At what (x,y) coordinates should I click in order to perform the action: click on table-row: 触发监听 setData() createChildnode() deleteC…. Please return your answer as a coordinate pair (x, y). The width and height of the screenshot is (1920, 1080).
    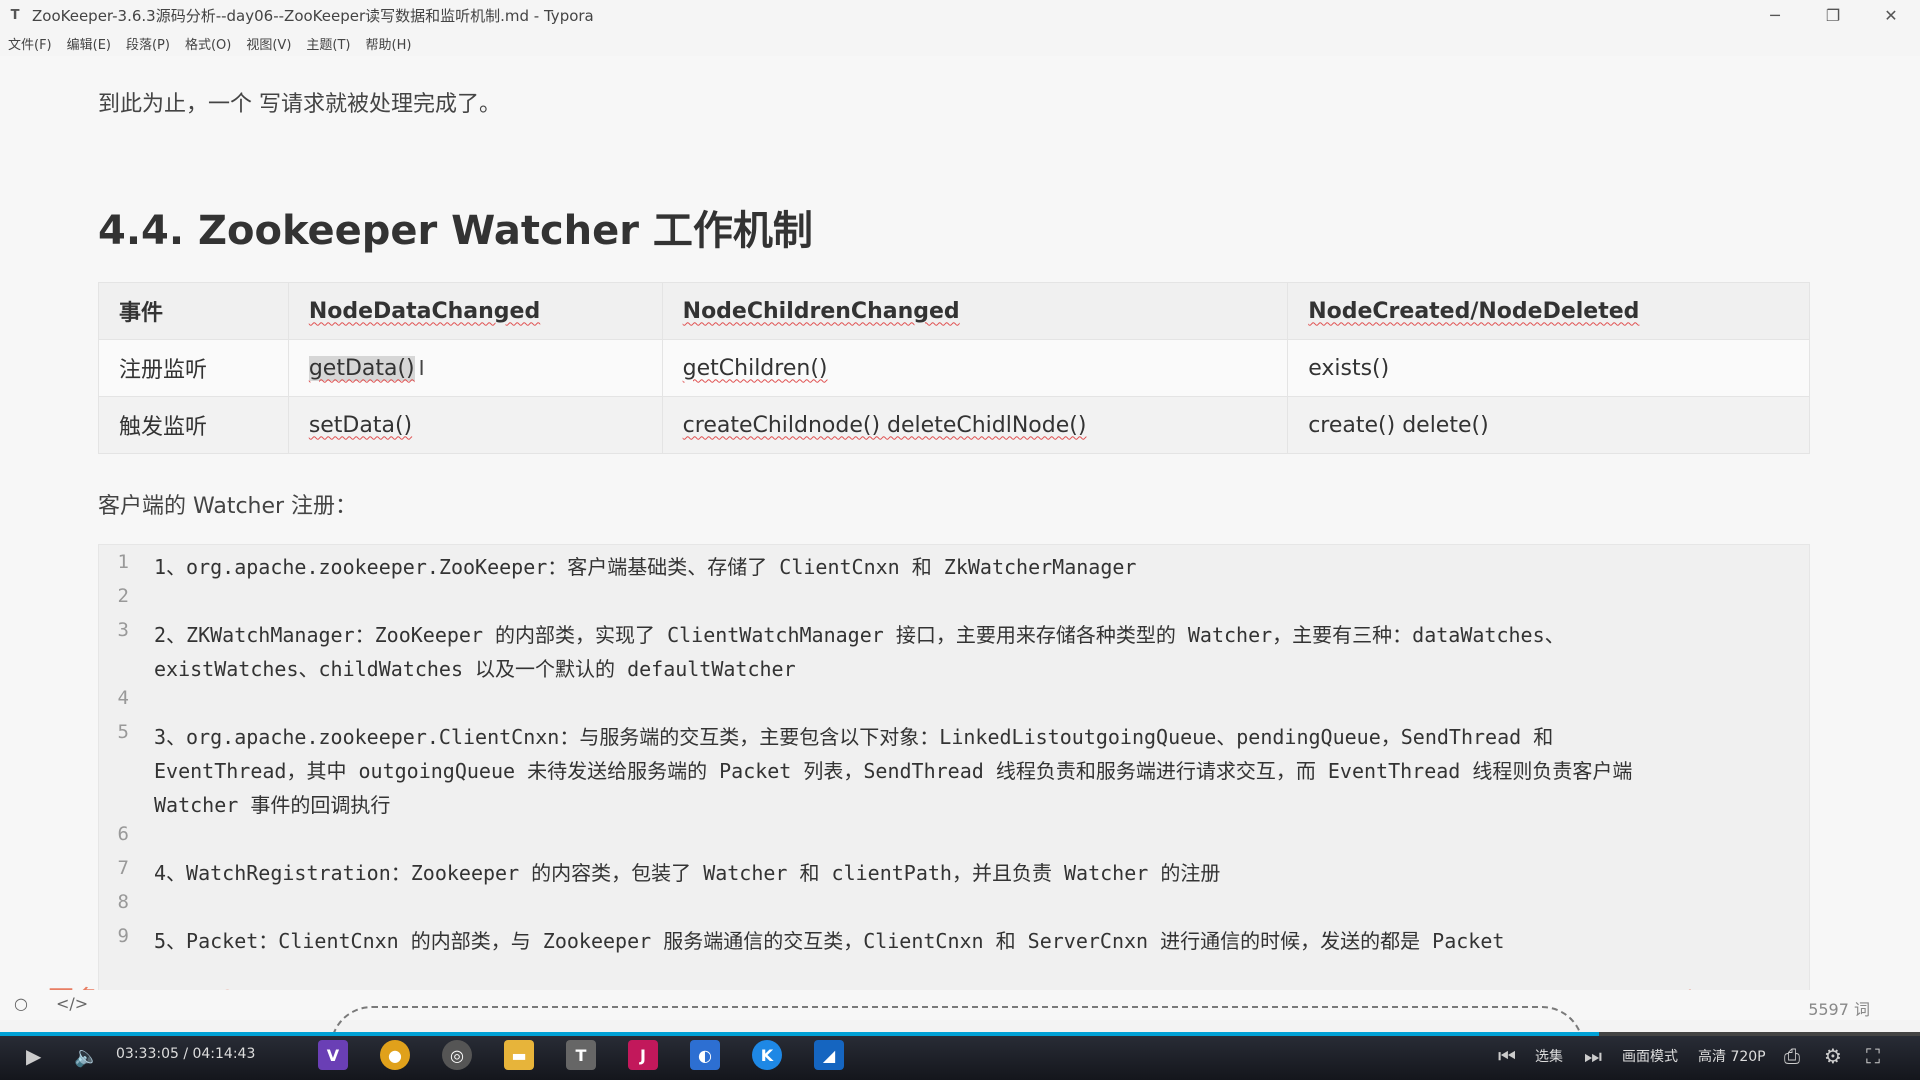
    Looking at the image, I should click on (954, 425).